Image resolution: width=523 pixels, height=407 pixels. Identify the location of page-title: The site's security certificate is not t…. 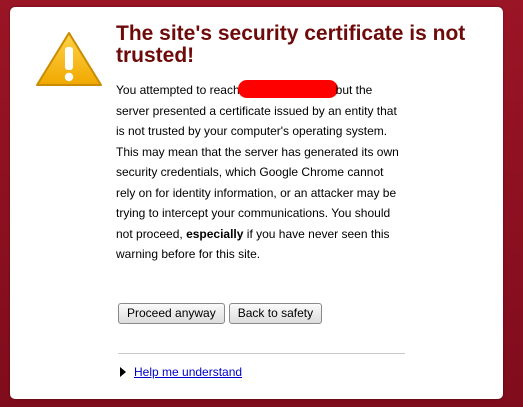
(291, 44).